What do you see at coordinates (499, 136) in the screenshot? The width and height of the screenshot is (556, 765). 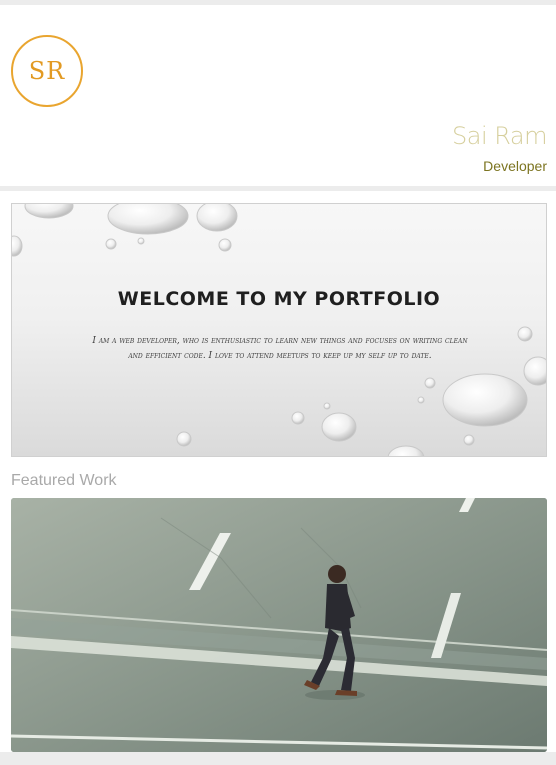 I see `profile-name: Sai Ram` at bounding box center [499, 136].